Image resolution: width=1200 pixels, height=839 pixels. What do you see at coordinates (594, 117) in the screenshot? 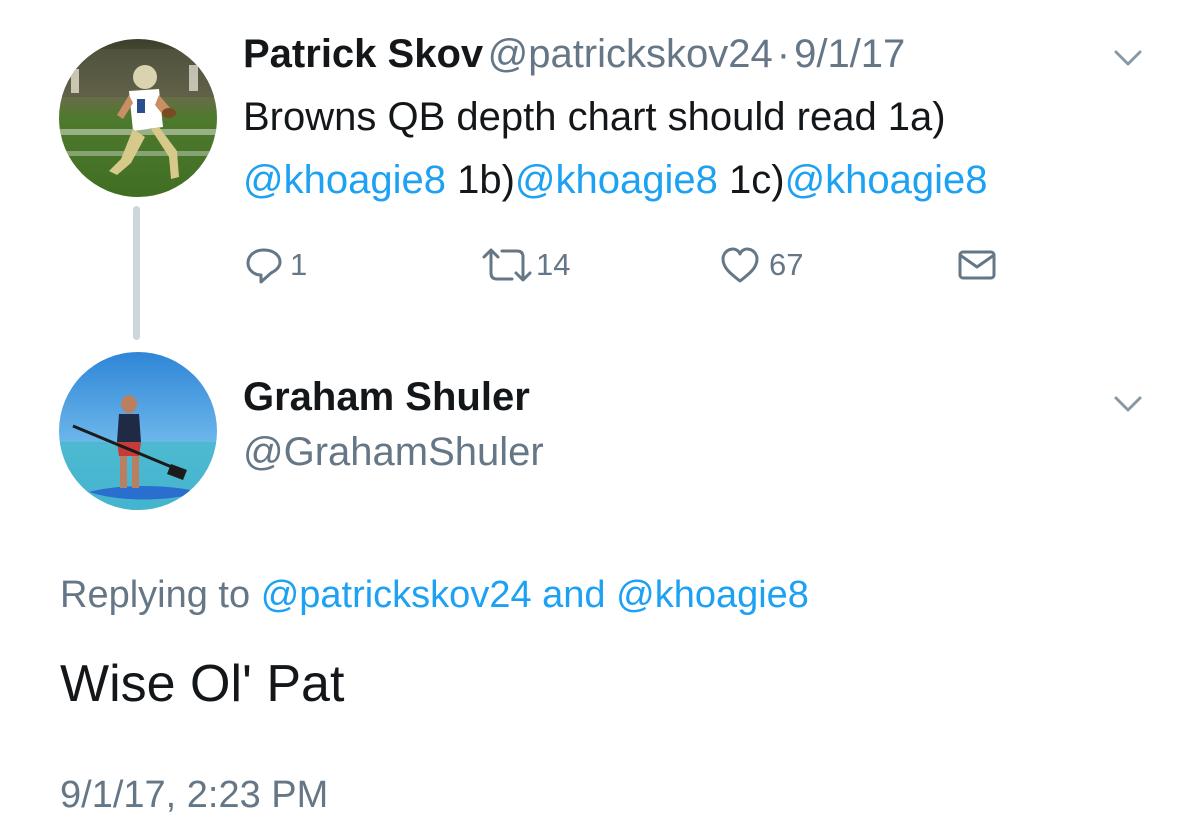
I see `tweet-text-line1: Browns QB depth chart should read 1a)` at bounding box center [594, 117].